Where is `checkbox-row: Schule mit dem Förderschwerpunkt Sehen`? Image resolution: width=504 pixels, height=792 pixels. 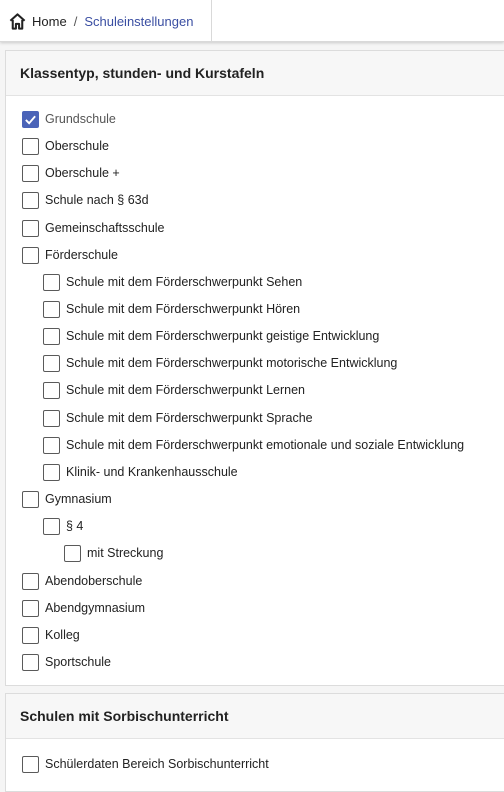 checkbox-row: Schule mit dem Förderschwerpunkt Sehen is located at coordinates (172, 282).